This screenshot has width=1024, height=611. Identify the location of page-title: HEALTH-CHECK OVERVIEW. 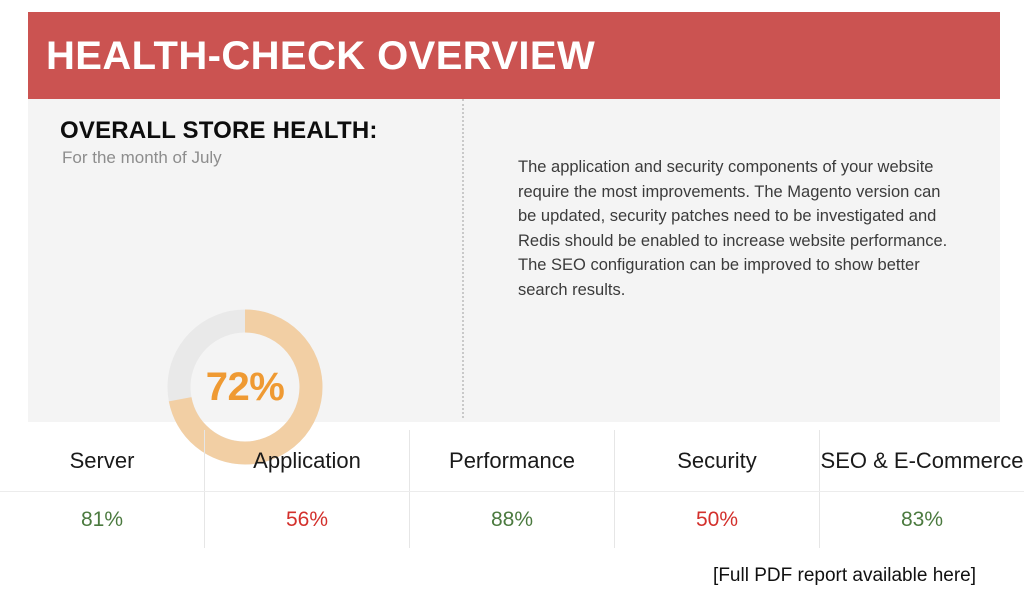
(321, 55).